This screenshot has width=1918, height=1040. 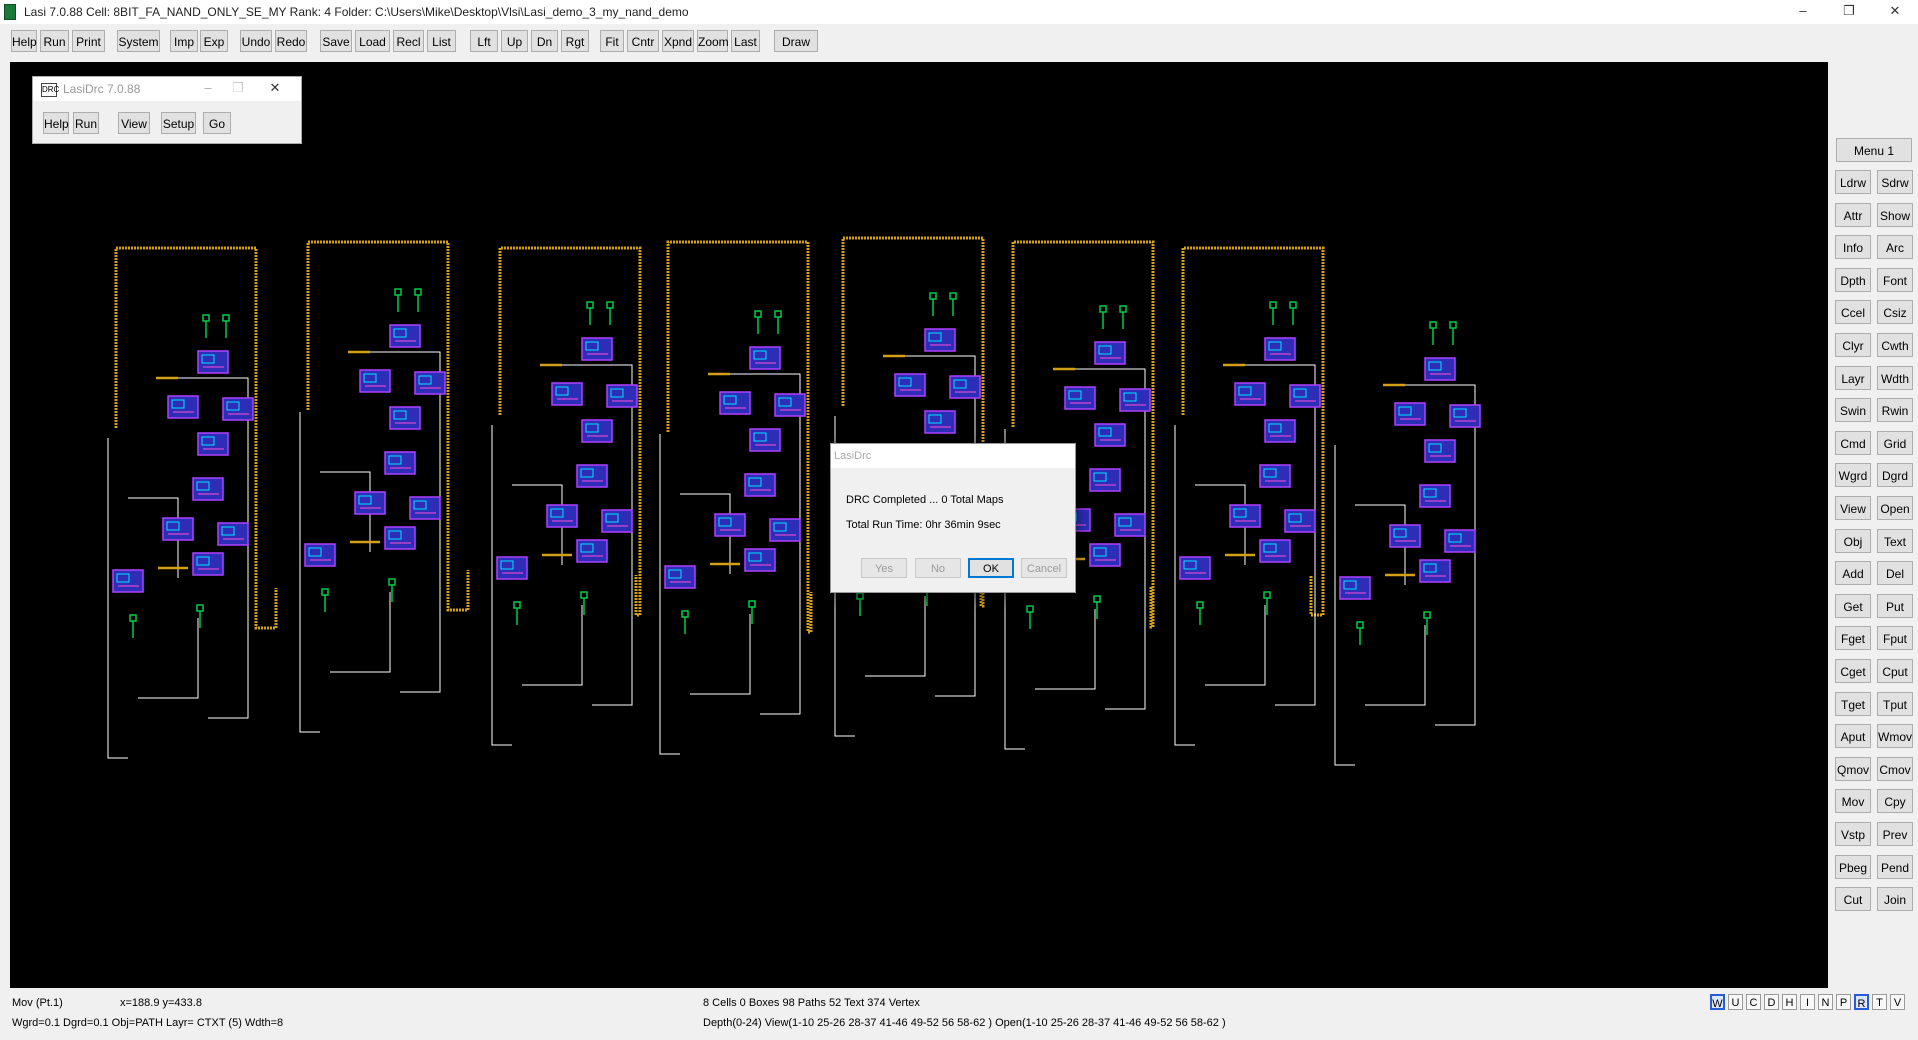 I want to click on menu-button-pbeg: Pbeg, so click(x=1853, y=866).